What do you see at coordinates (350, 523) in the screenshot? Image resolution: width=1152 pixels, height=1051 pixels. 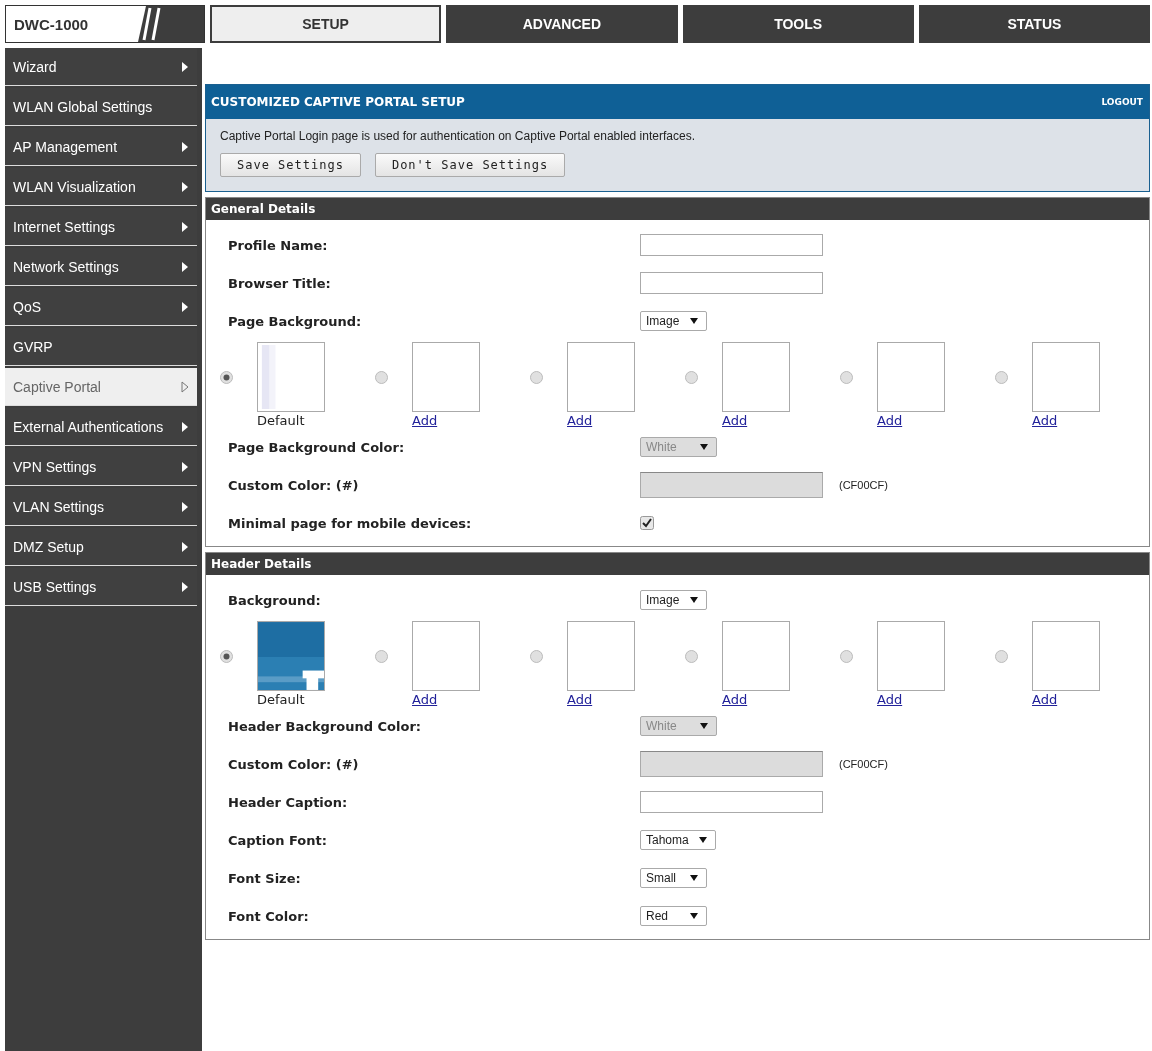 I see `field-label: Minimal page for mobile devices:` at bounding box center [350, 523].